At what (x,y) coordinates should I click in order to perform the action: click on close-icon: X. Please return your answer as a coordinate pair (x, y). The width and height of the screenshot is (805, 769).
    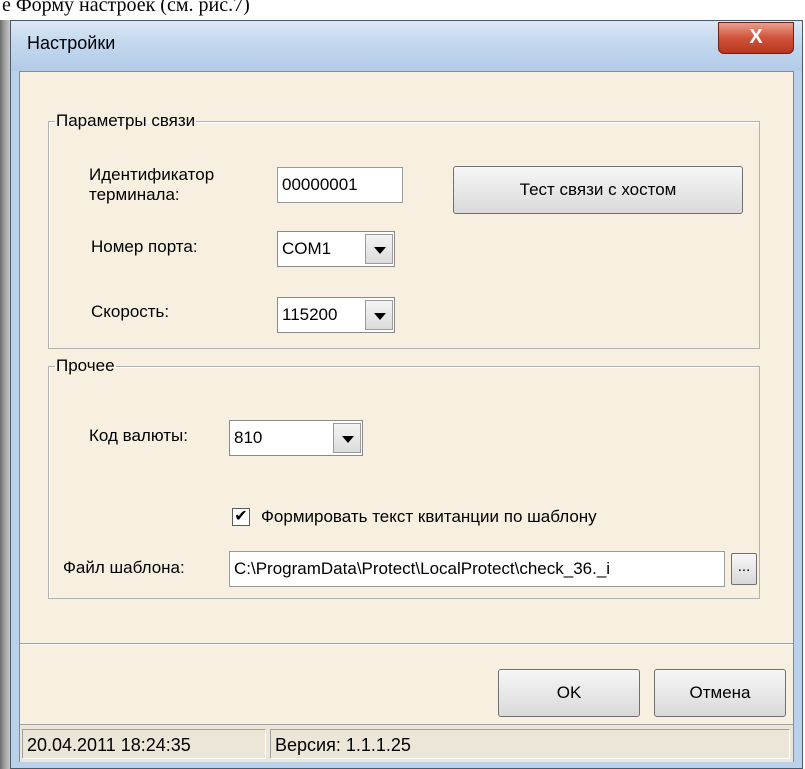
    Looking at the image, I should click on (756, 37).